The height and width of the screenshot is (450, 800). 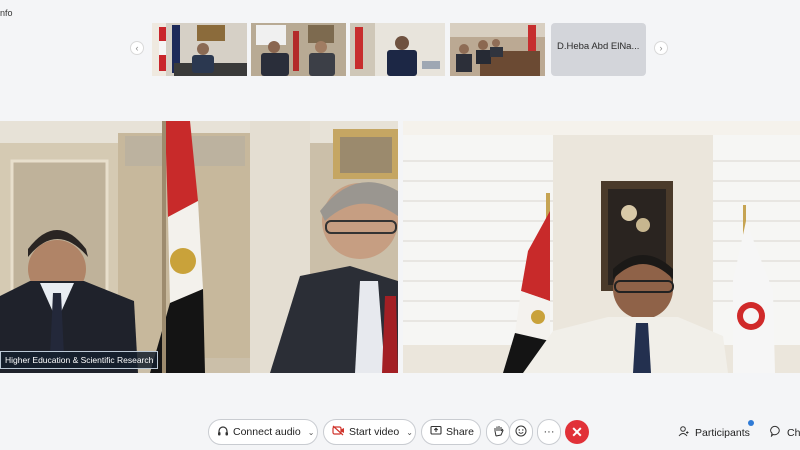 I want to click on participants-icon, so click(x=684, y=432).